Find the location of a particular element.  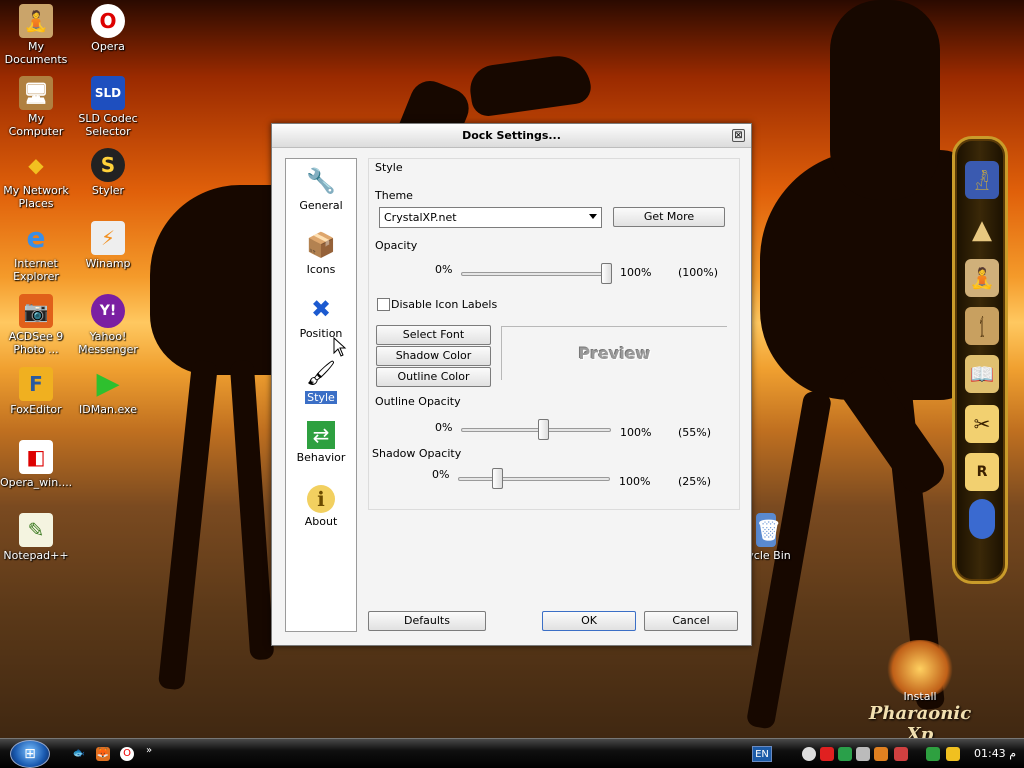

desktop-icon-internet-explorer: e Internet Explorer is located at coordinates (36, 252).